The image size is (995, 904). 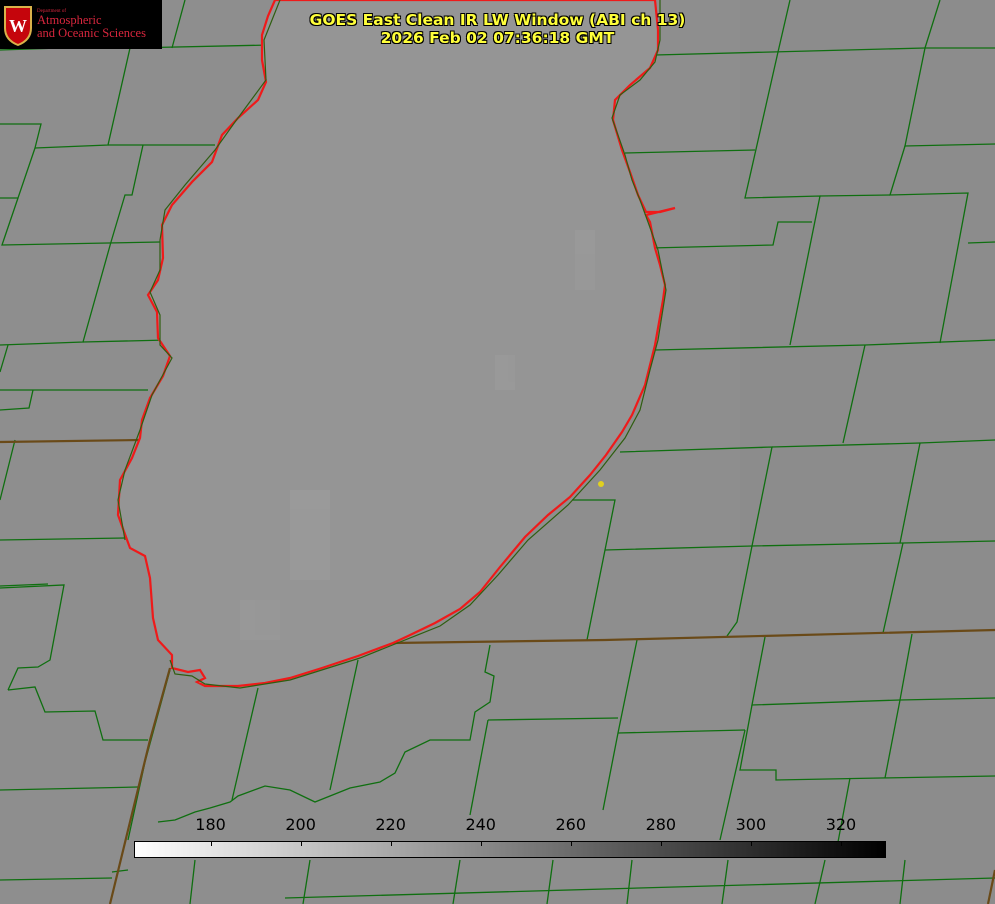 I want to click on svg-text: W, so click(x=18, y=26).